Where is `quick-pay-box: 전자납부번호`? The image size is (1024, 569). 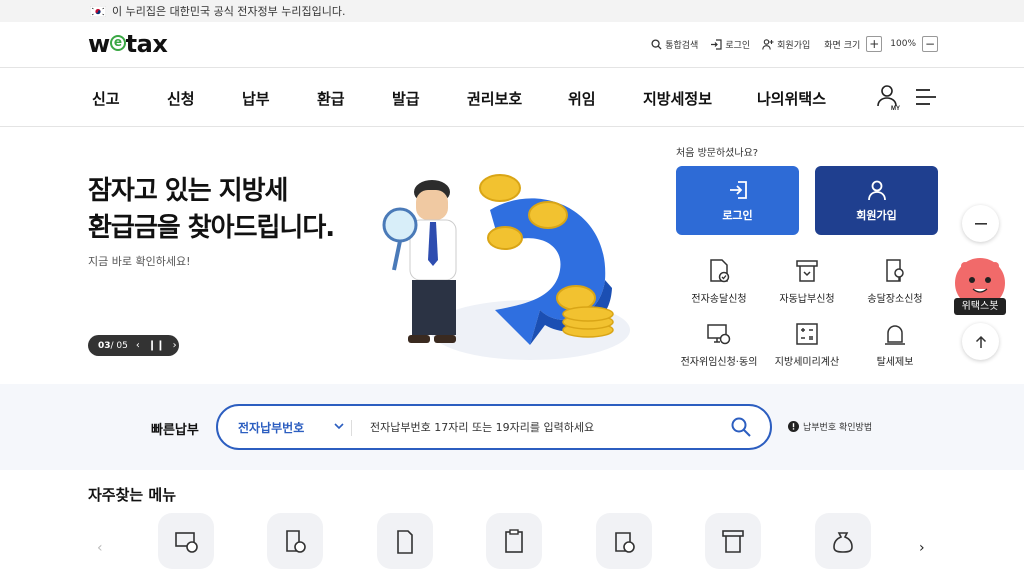
quick-pay-box: 전자납부번호 is located at coordinates (494, 427).